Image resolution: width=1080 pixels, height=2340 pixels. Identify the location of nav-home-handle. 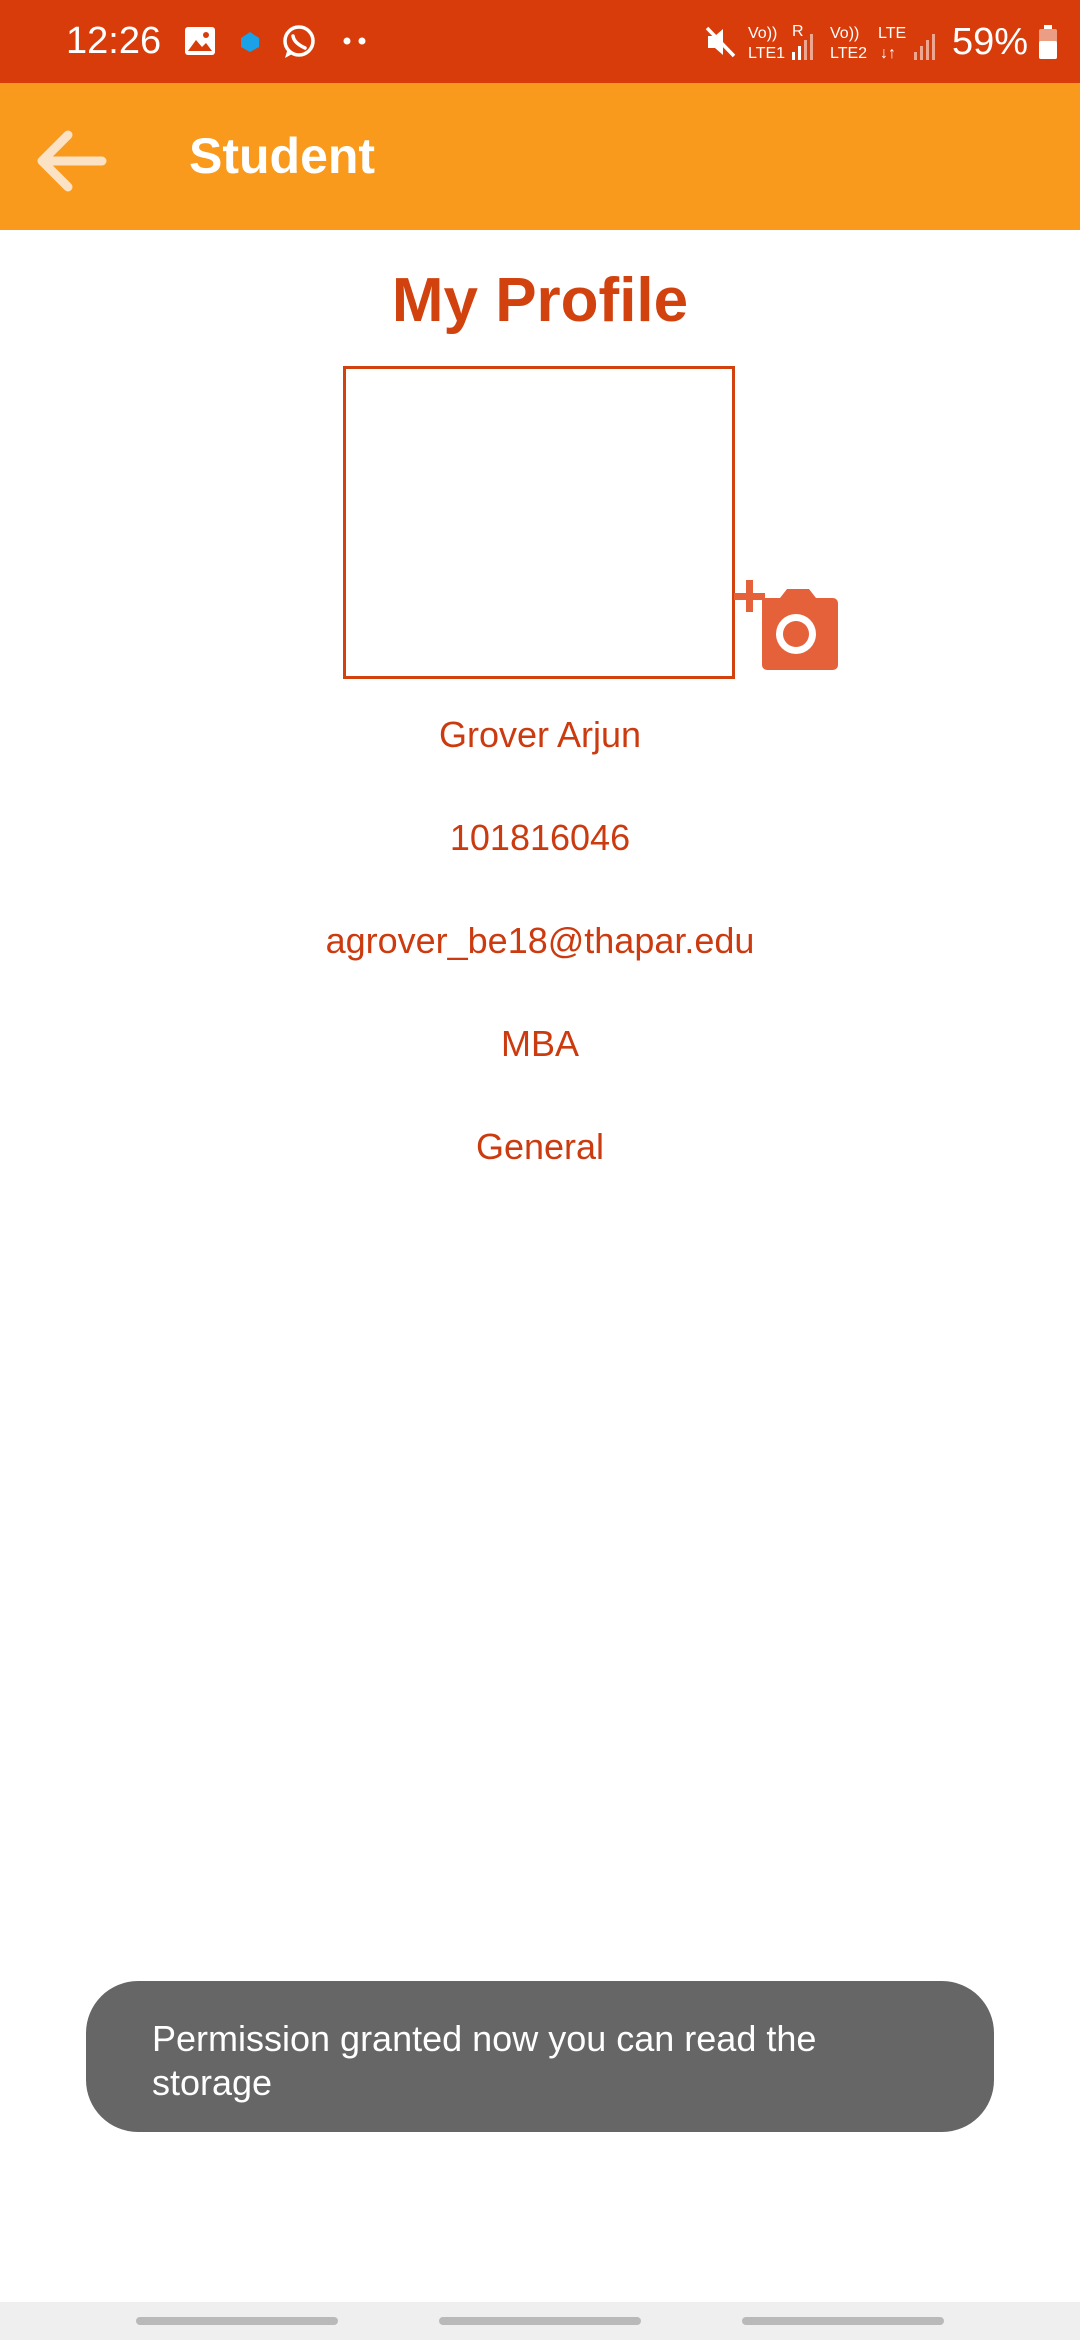
(540, 2321).